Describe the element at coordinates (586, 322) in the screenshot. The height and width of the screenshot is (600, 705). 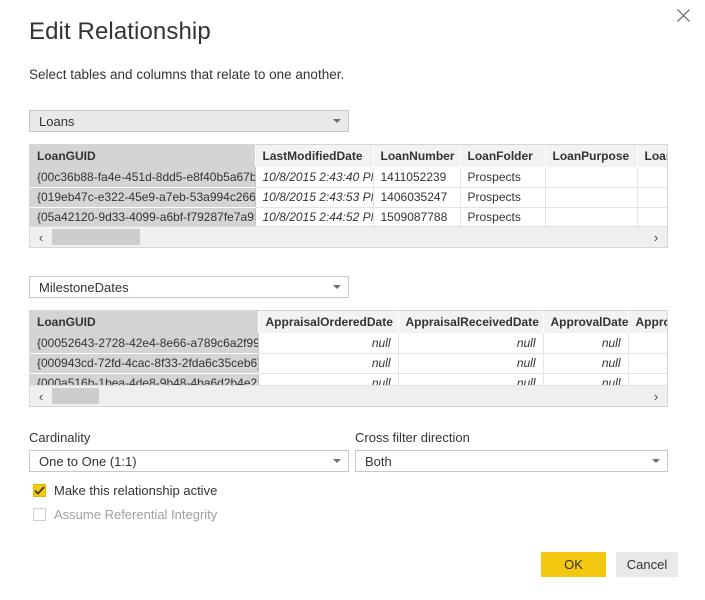
I see `column-header: ApprovalDate` at that location.